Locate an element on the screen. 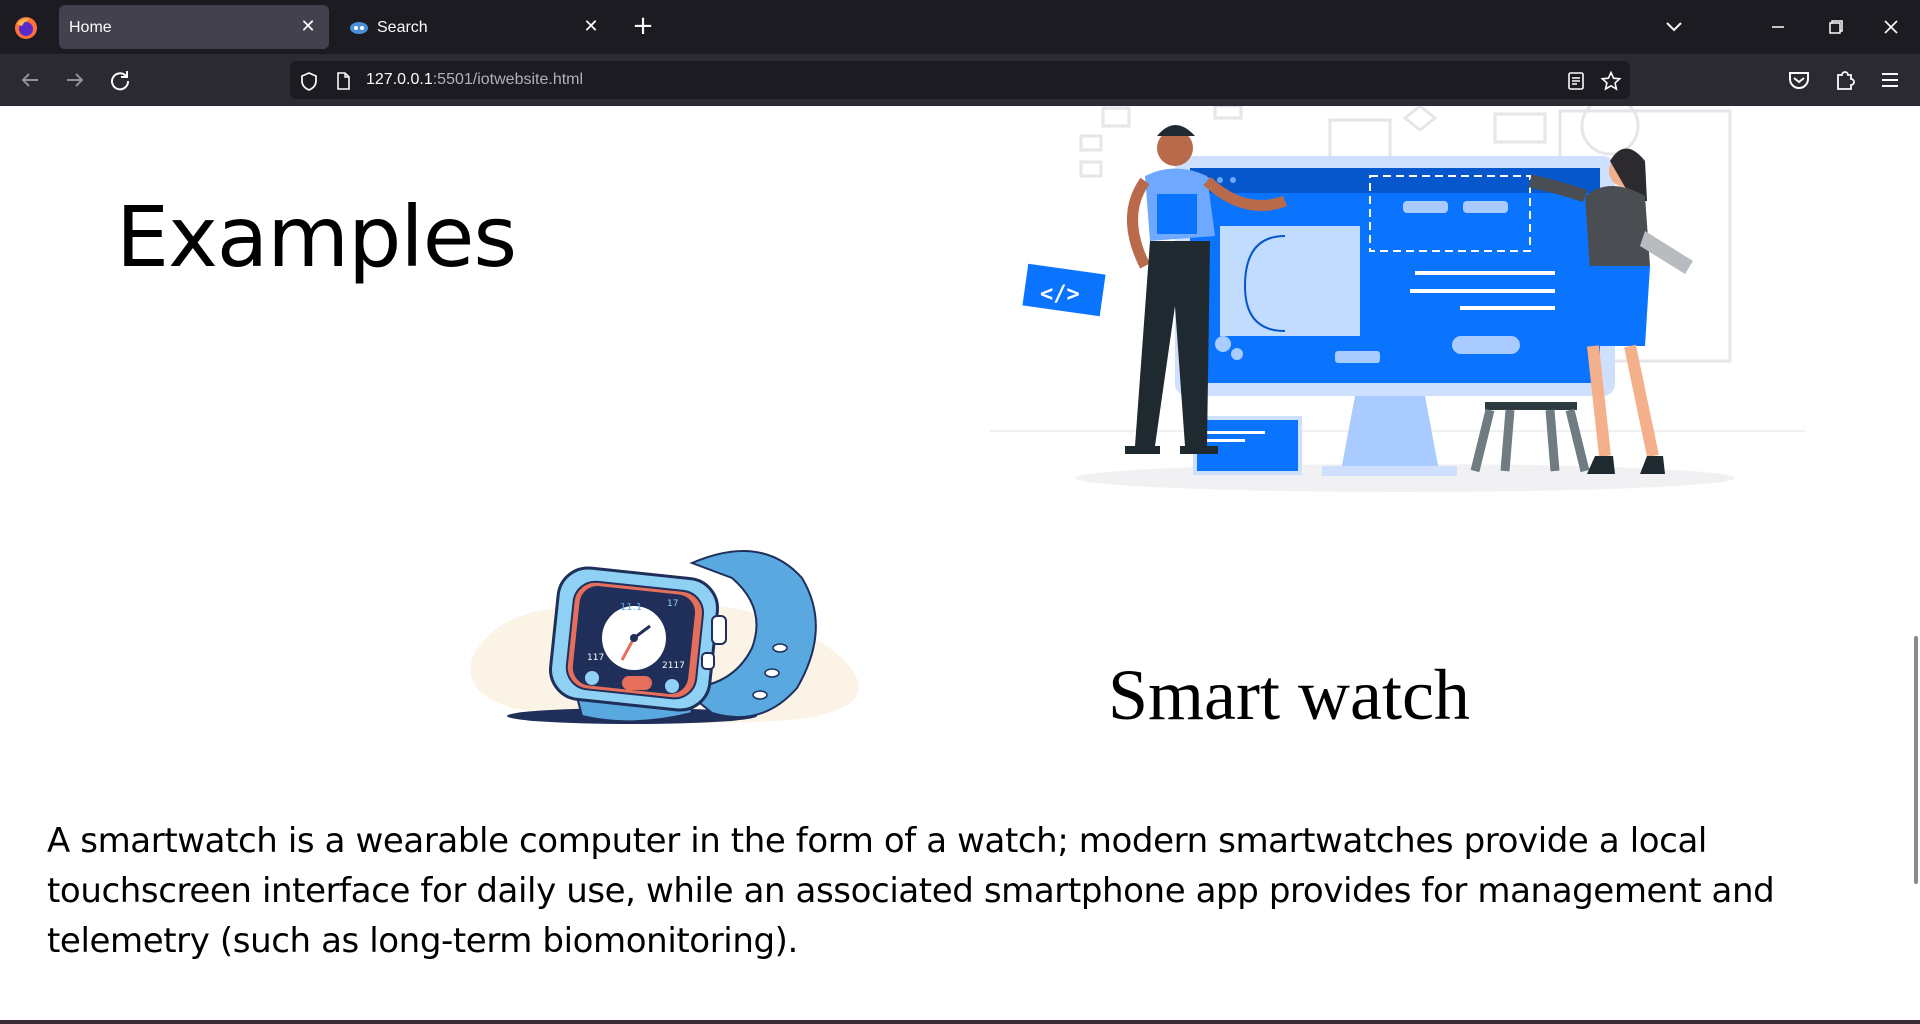 Image resolution: width=1920 pixels, height=1024 pixels. url-host: 127.0.0.1 is located at coordinates (399, 79).